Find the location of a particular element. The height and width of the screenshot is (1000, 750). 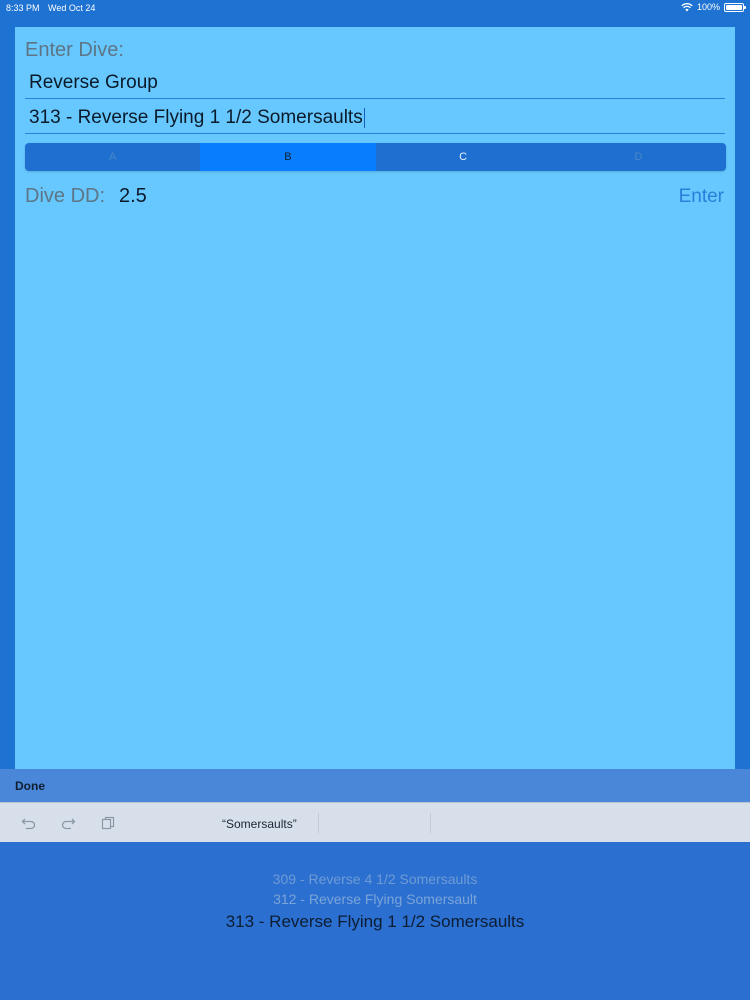

picker-row: 309 - Reverse 4 1/2 Somersaults is located at coordinates (375, 879).